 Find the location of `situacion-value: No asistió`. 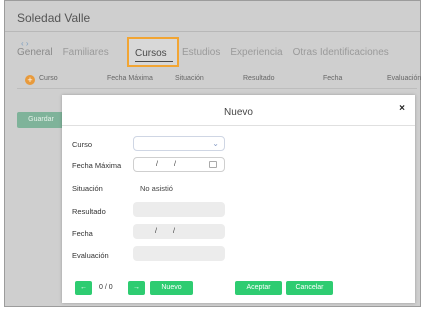

situacion-value: No asistió is located at coordinates (156, 188).